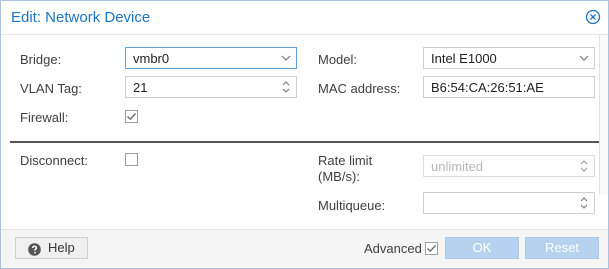 The width and height of the screenshot is (609, 269). I want to click on rate-limit-spinner: unlimited, so click(509, 166).